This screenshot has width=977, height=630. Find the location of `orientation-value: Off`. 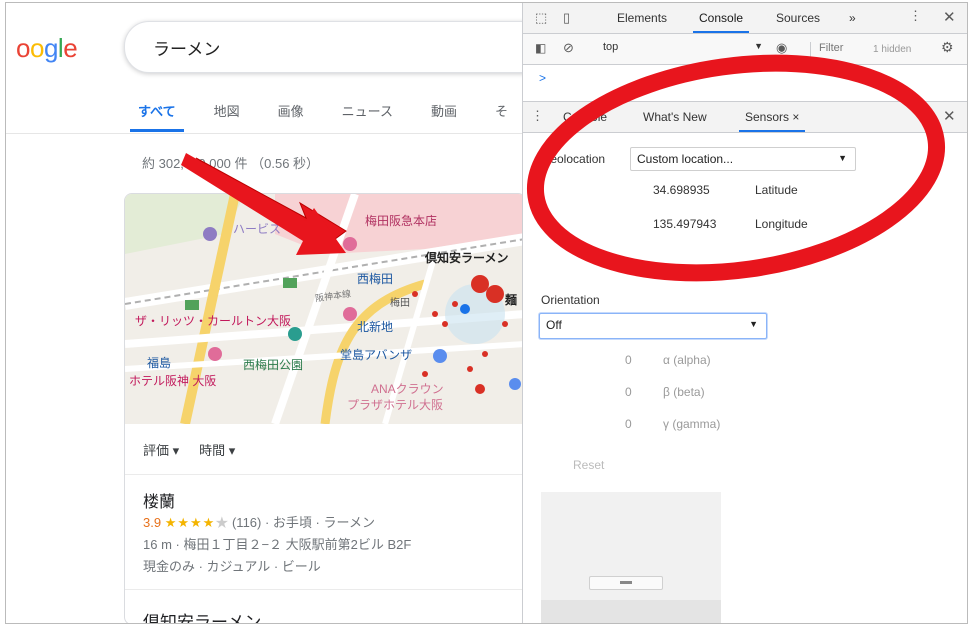

orientation-value: Off is located at coordinates (554, 325).